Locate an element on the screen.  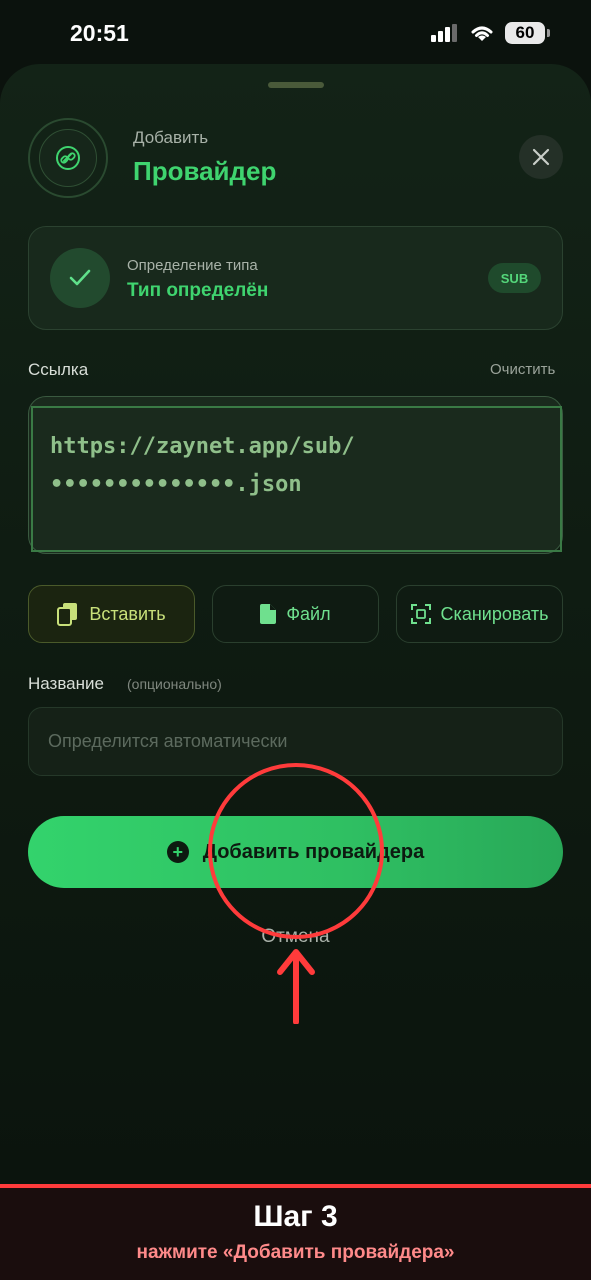
paste-button: Вставить is located at coordinates (111, 614).